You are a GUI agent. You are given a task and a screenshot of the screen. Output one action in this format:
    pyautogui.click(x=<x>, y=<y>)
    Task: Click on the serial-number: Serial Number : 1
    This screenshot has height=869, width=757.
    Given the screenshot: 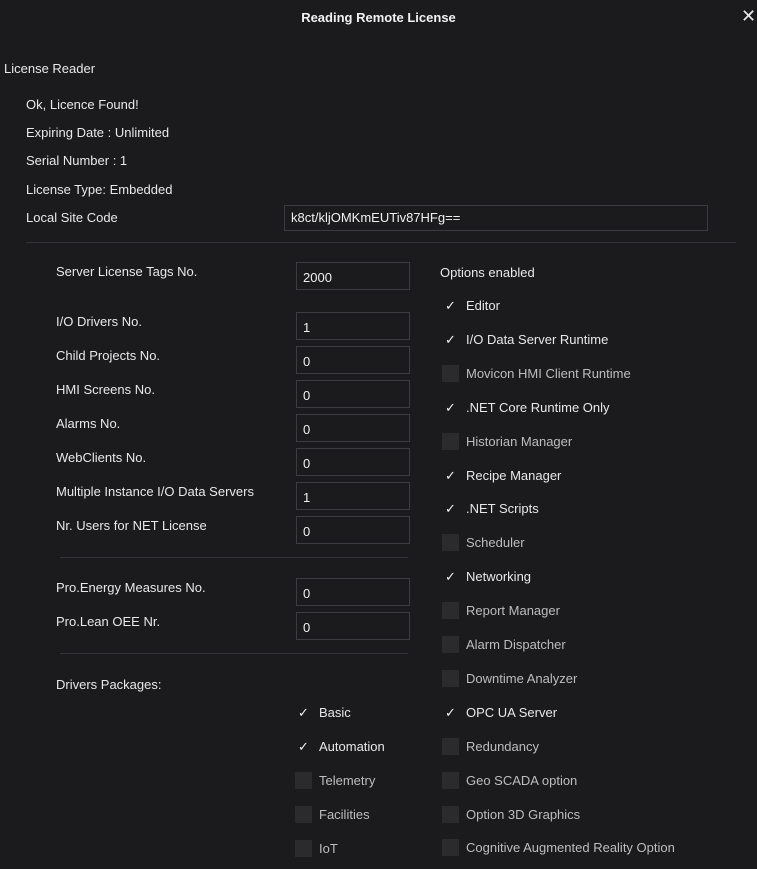 What is the action you would take?
    pyautogui.click(x=77, y=160)
    